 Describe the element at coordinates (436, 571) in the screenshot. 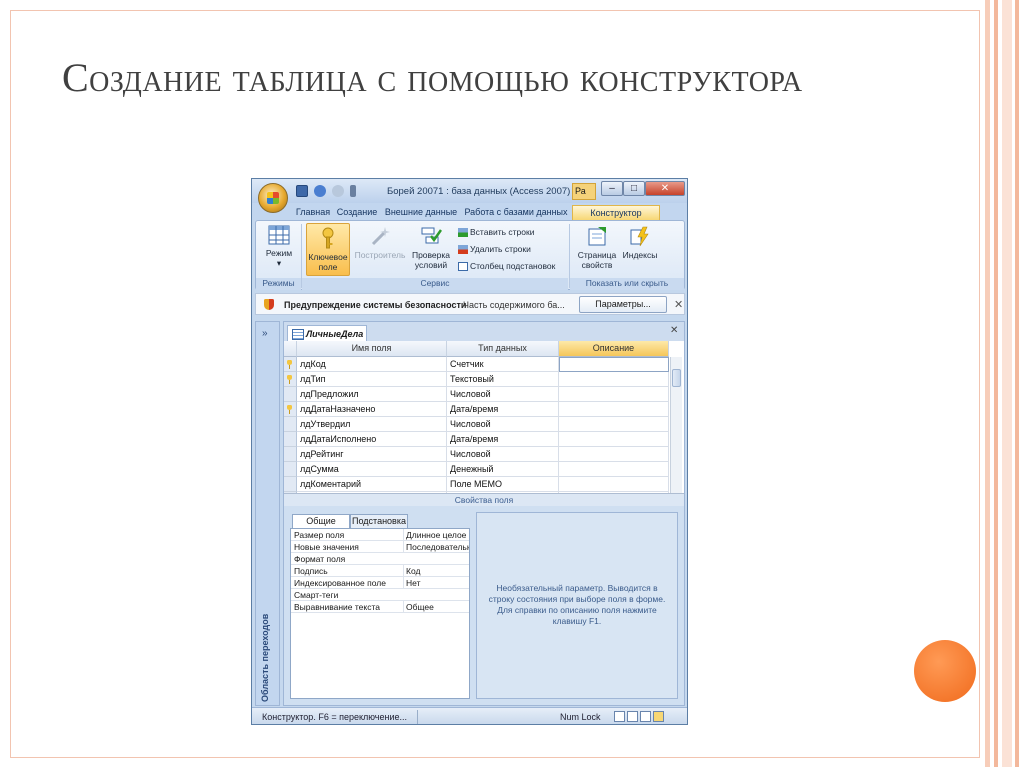

I see `property-value: Код` at that location.